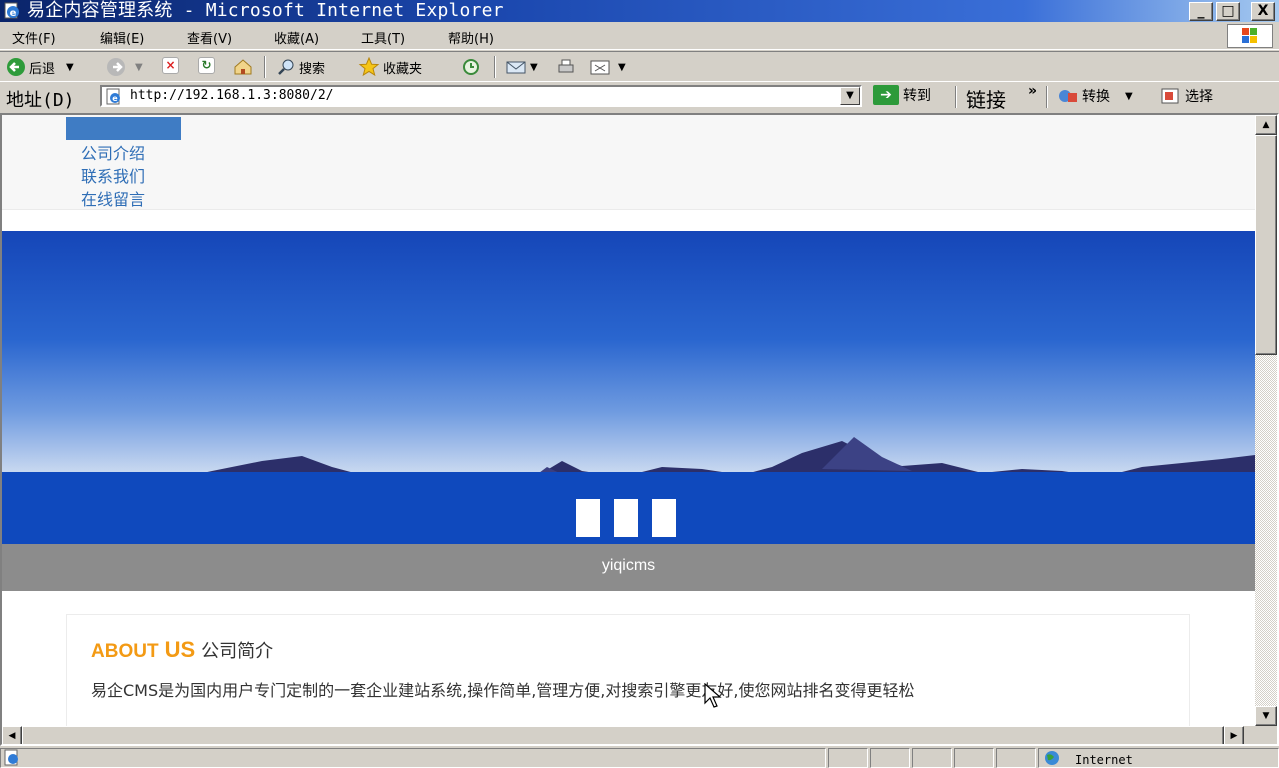 The width and height of the screenshot is (1279, 768). I want to click on stop-button: ×, so click(170, 65).